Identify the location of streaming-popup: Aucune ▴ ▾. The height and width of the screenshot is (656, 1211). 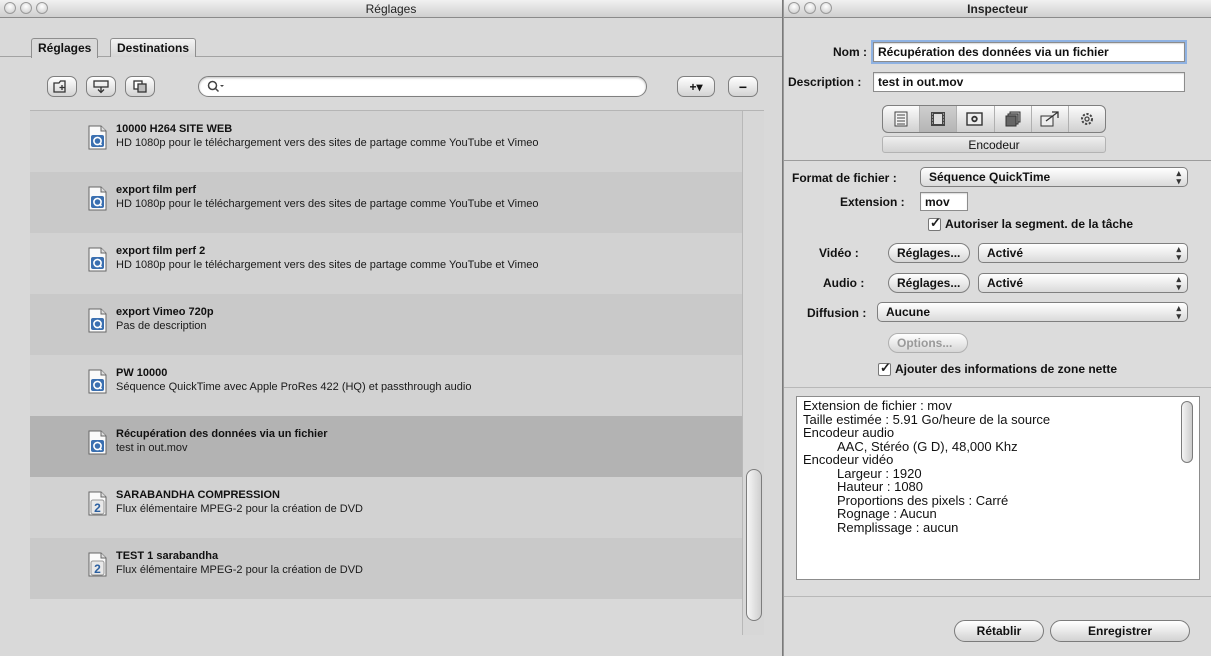
(1032, 312).